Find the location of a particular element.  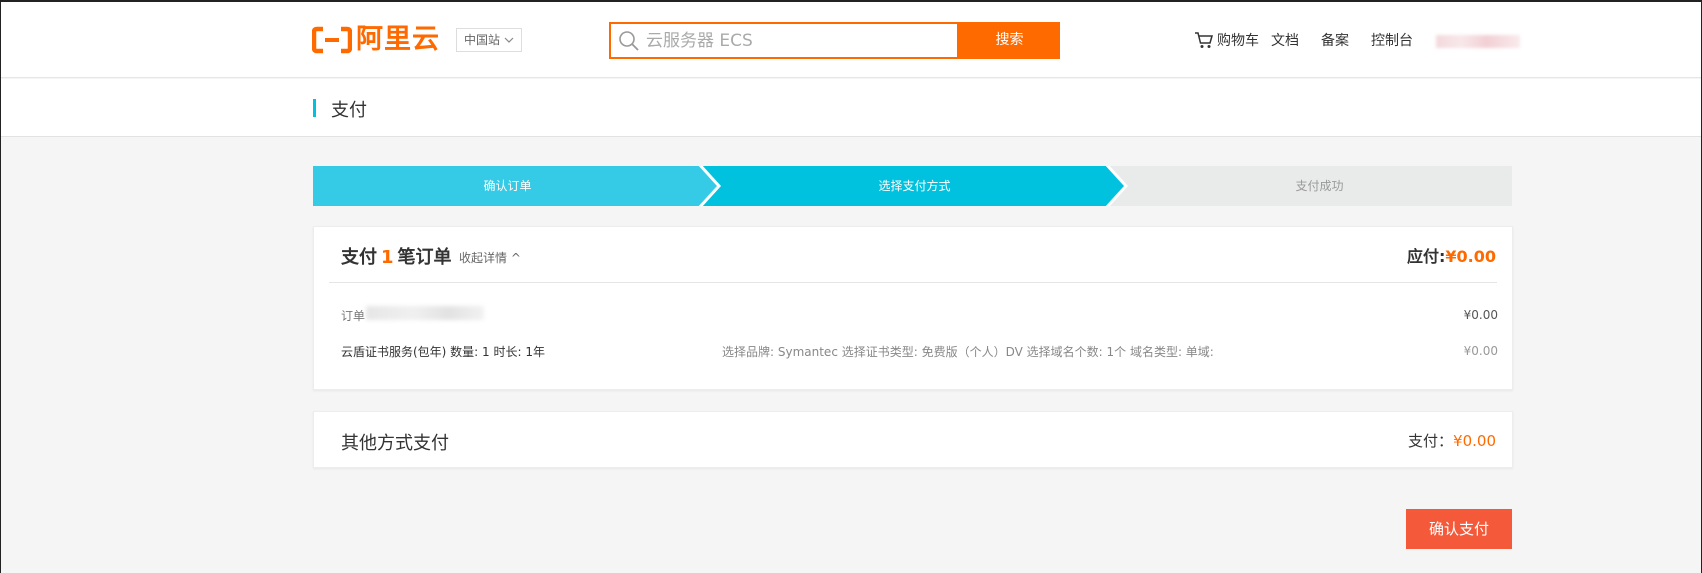

collapse-details-toggle: 收起详情 ^ is located at coordinates (490, 257).